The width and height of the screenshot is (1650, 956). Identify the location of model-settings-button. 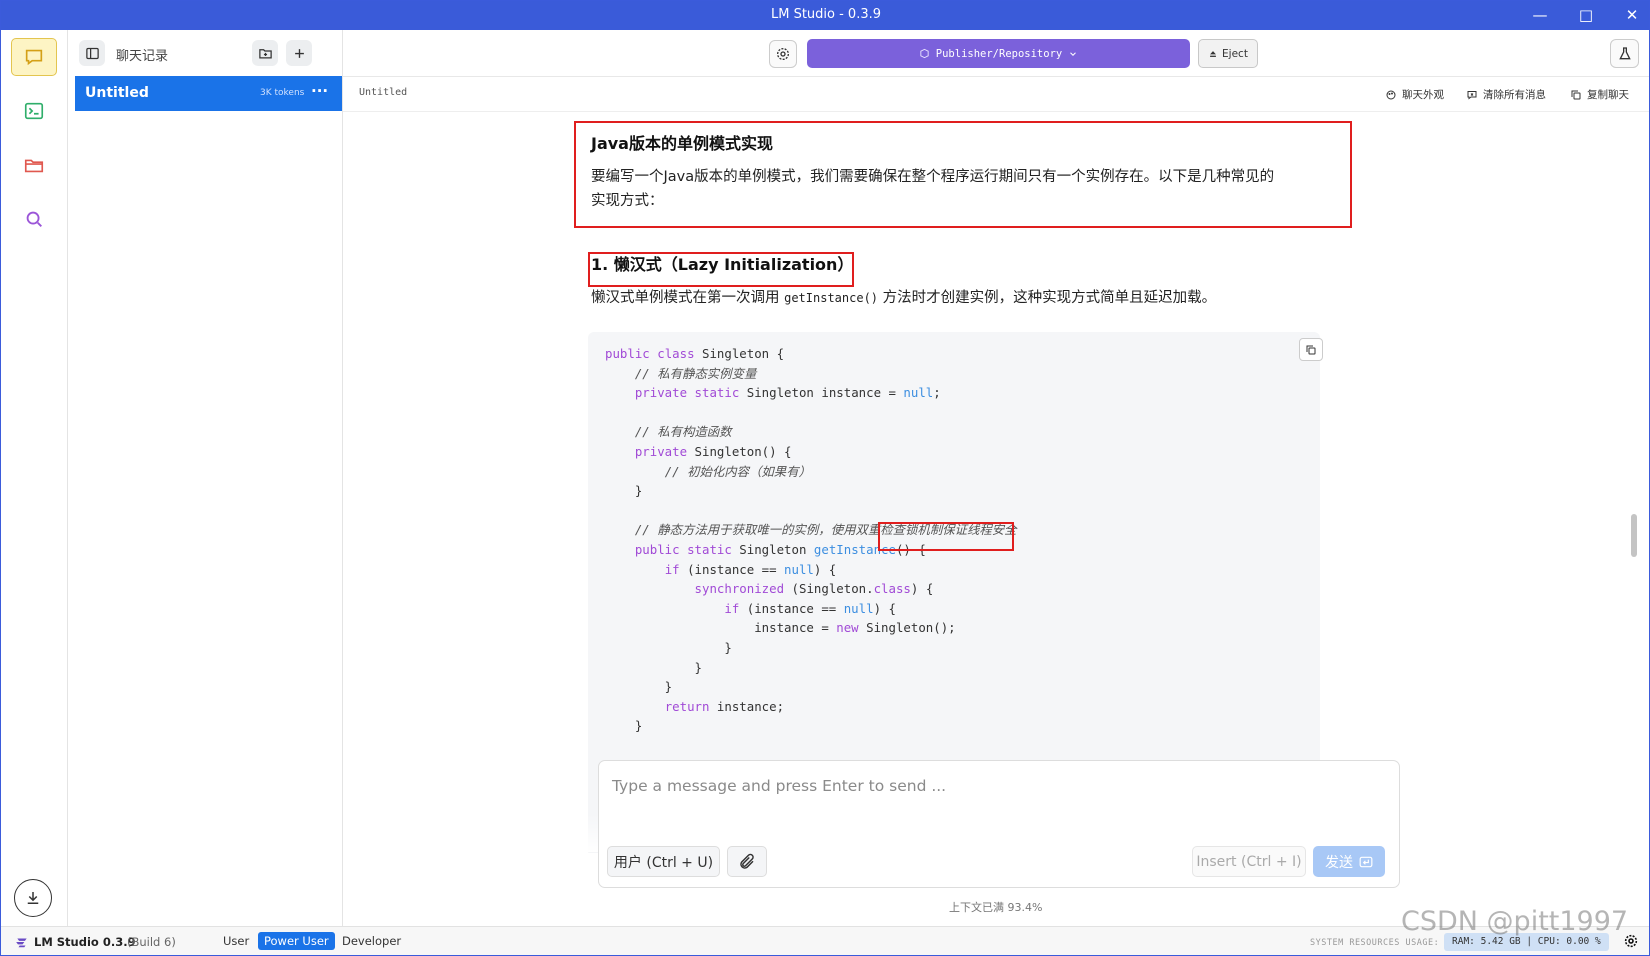
(783, 54).